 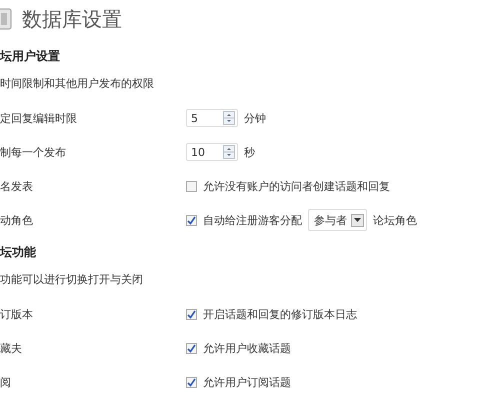 What do you see at coordinates (6, 19) in the screenshot?
I see `settings-page-icon` at bounding box center [6, 19].